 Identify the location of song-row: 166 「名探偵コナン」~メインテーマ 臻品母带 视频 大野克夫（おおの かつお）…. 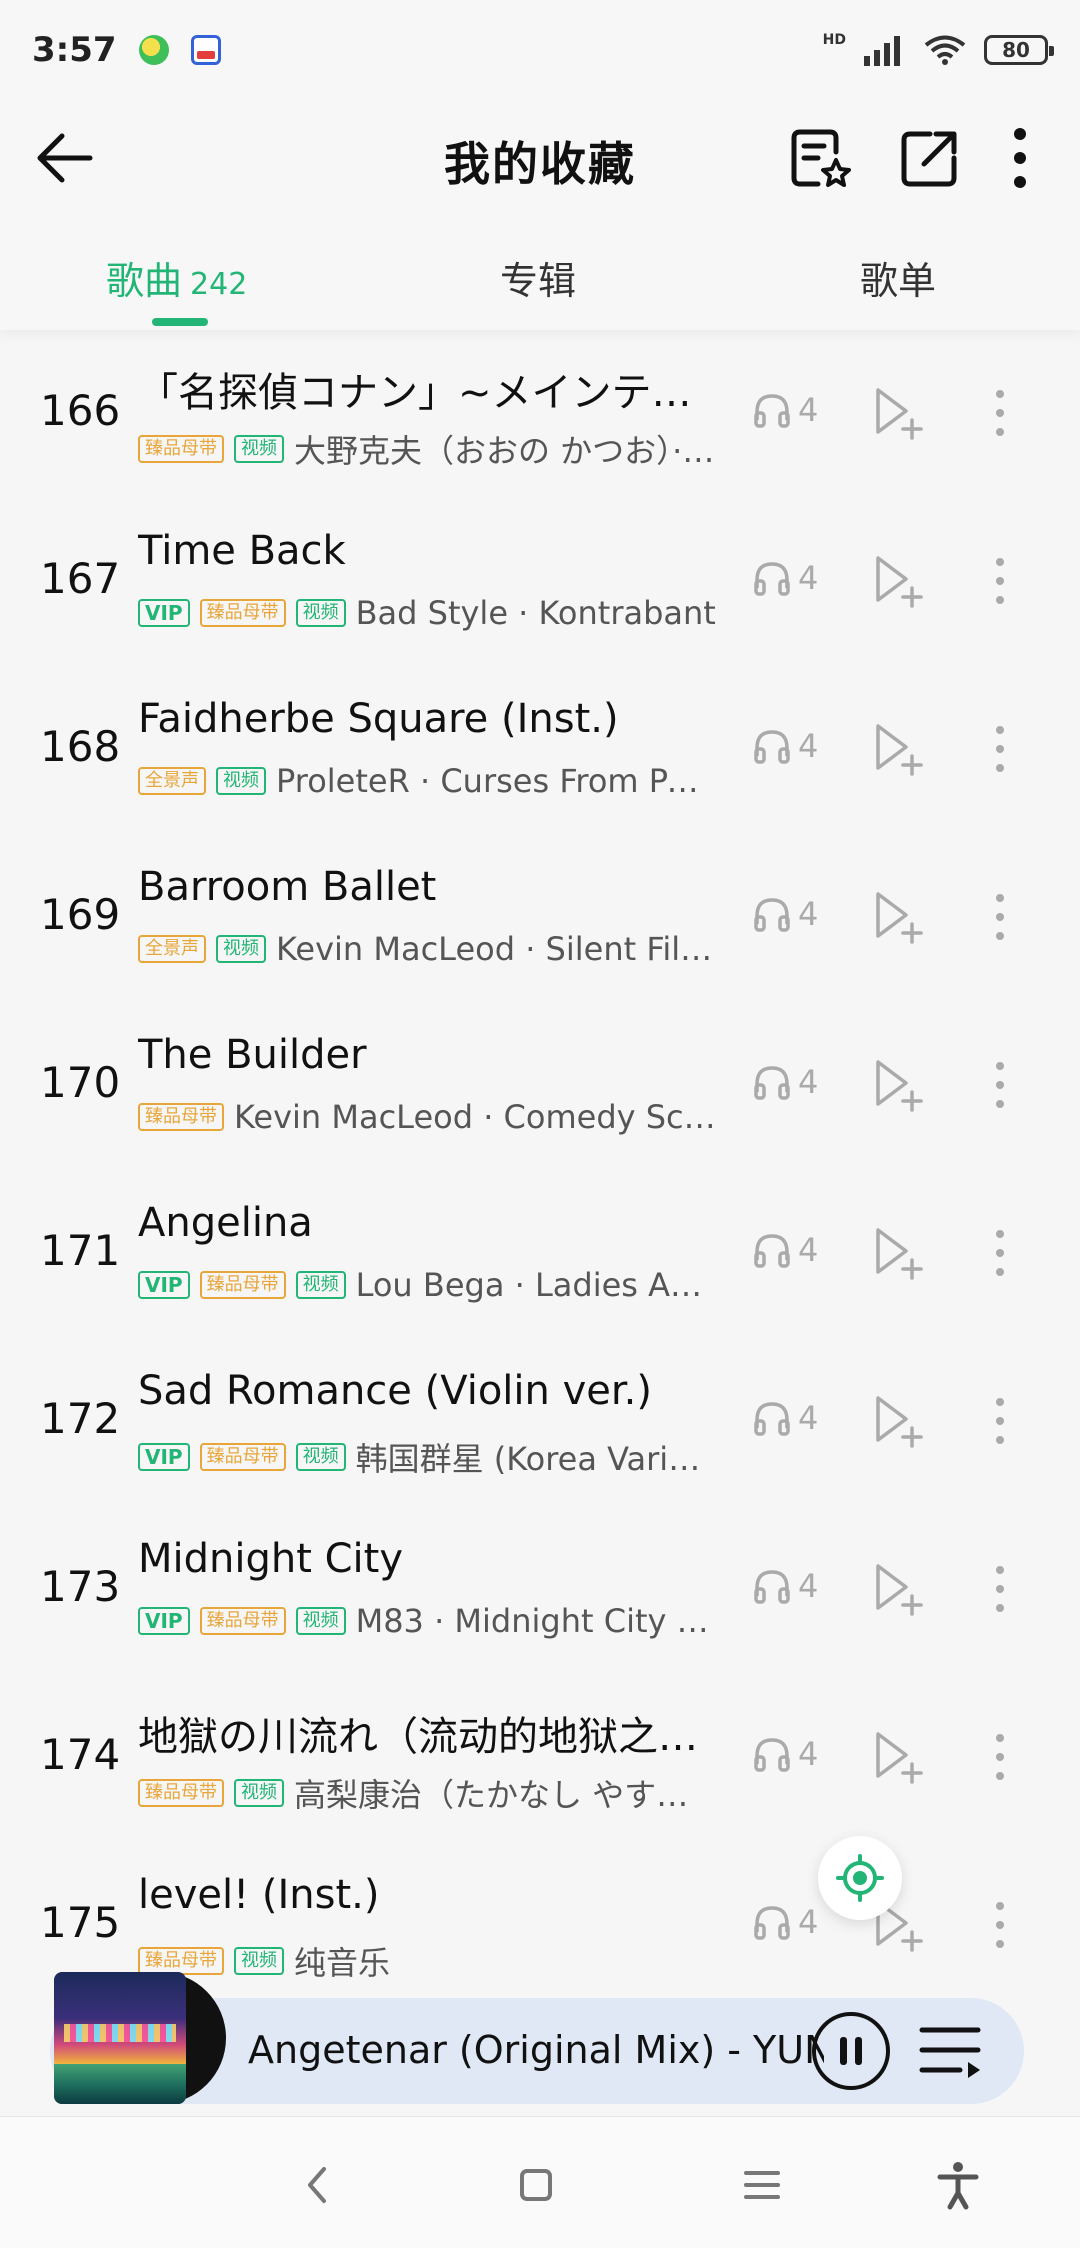
(540, 414).